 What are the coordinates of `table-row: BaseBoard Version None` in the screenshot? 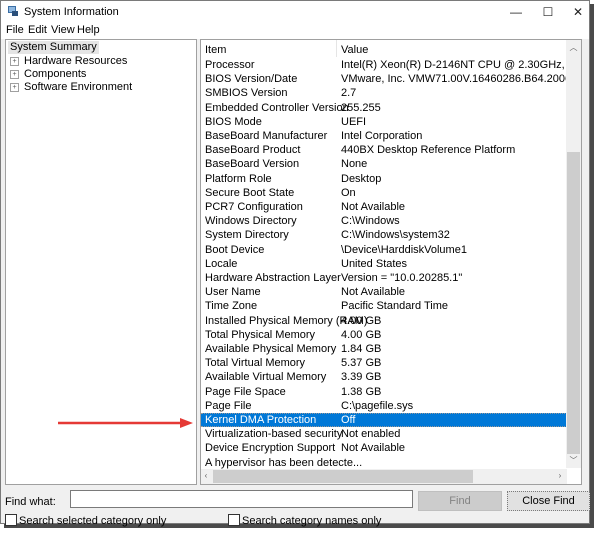 It's located at (390, 164).